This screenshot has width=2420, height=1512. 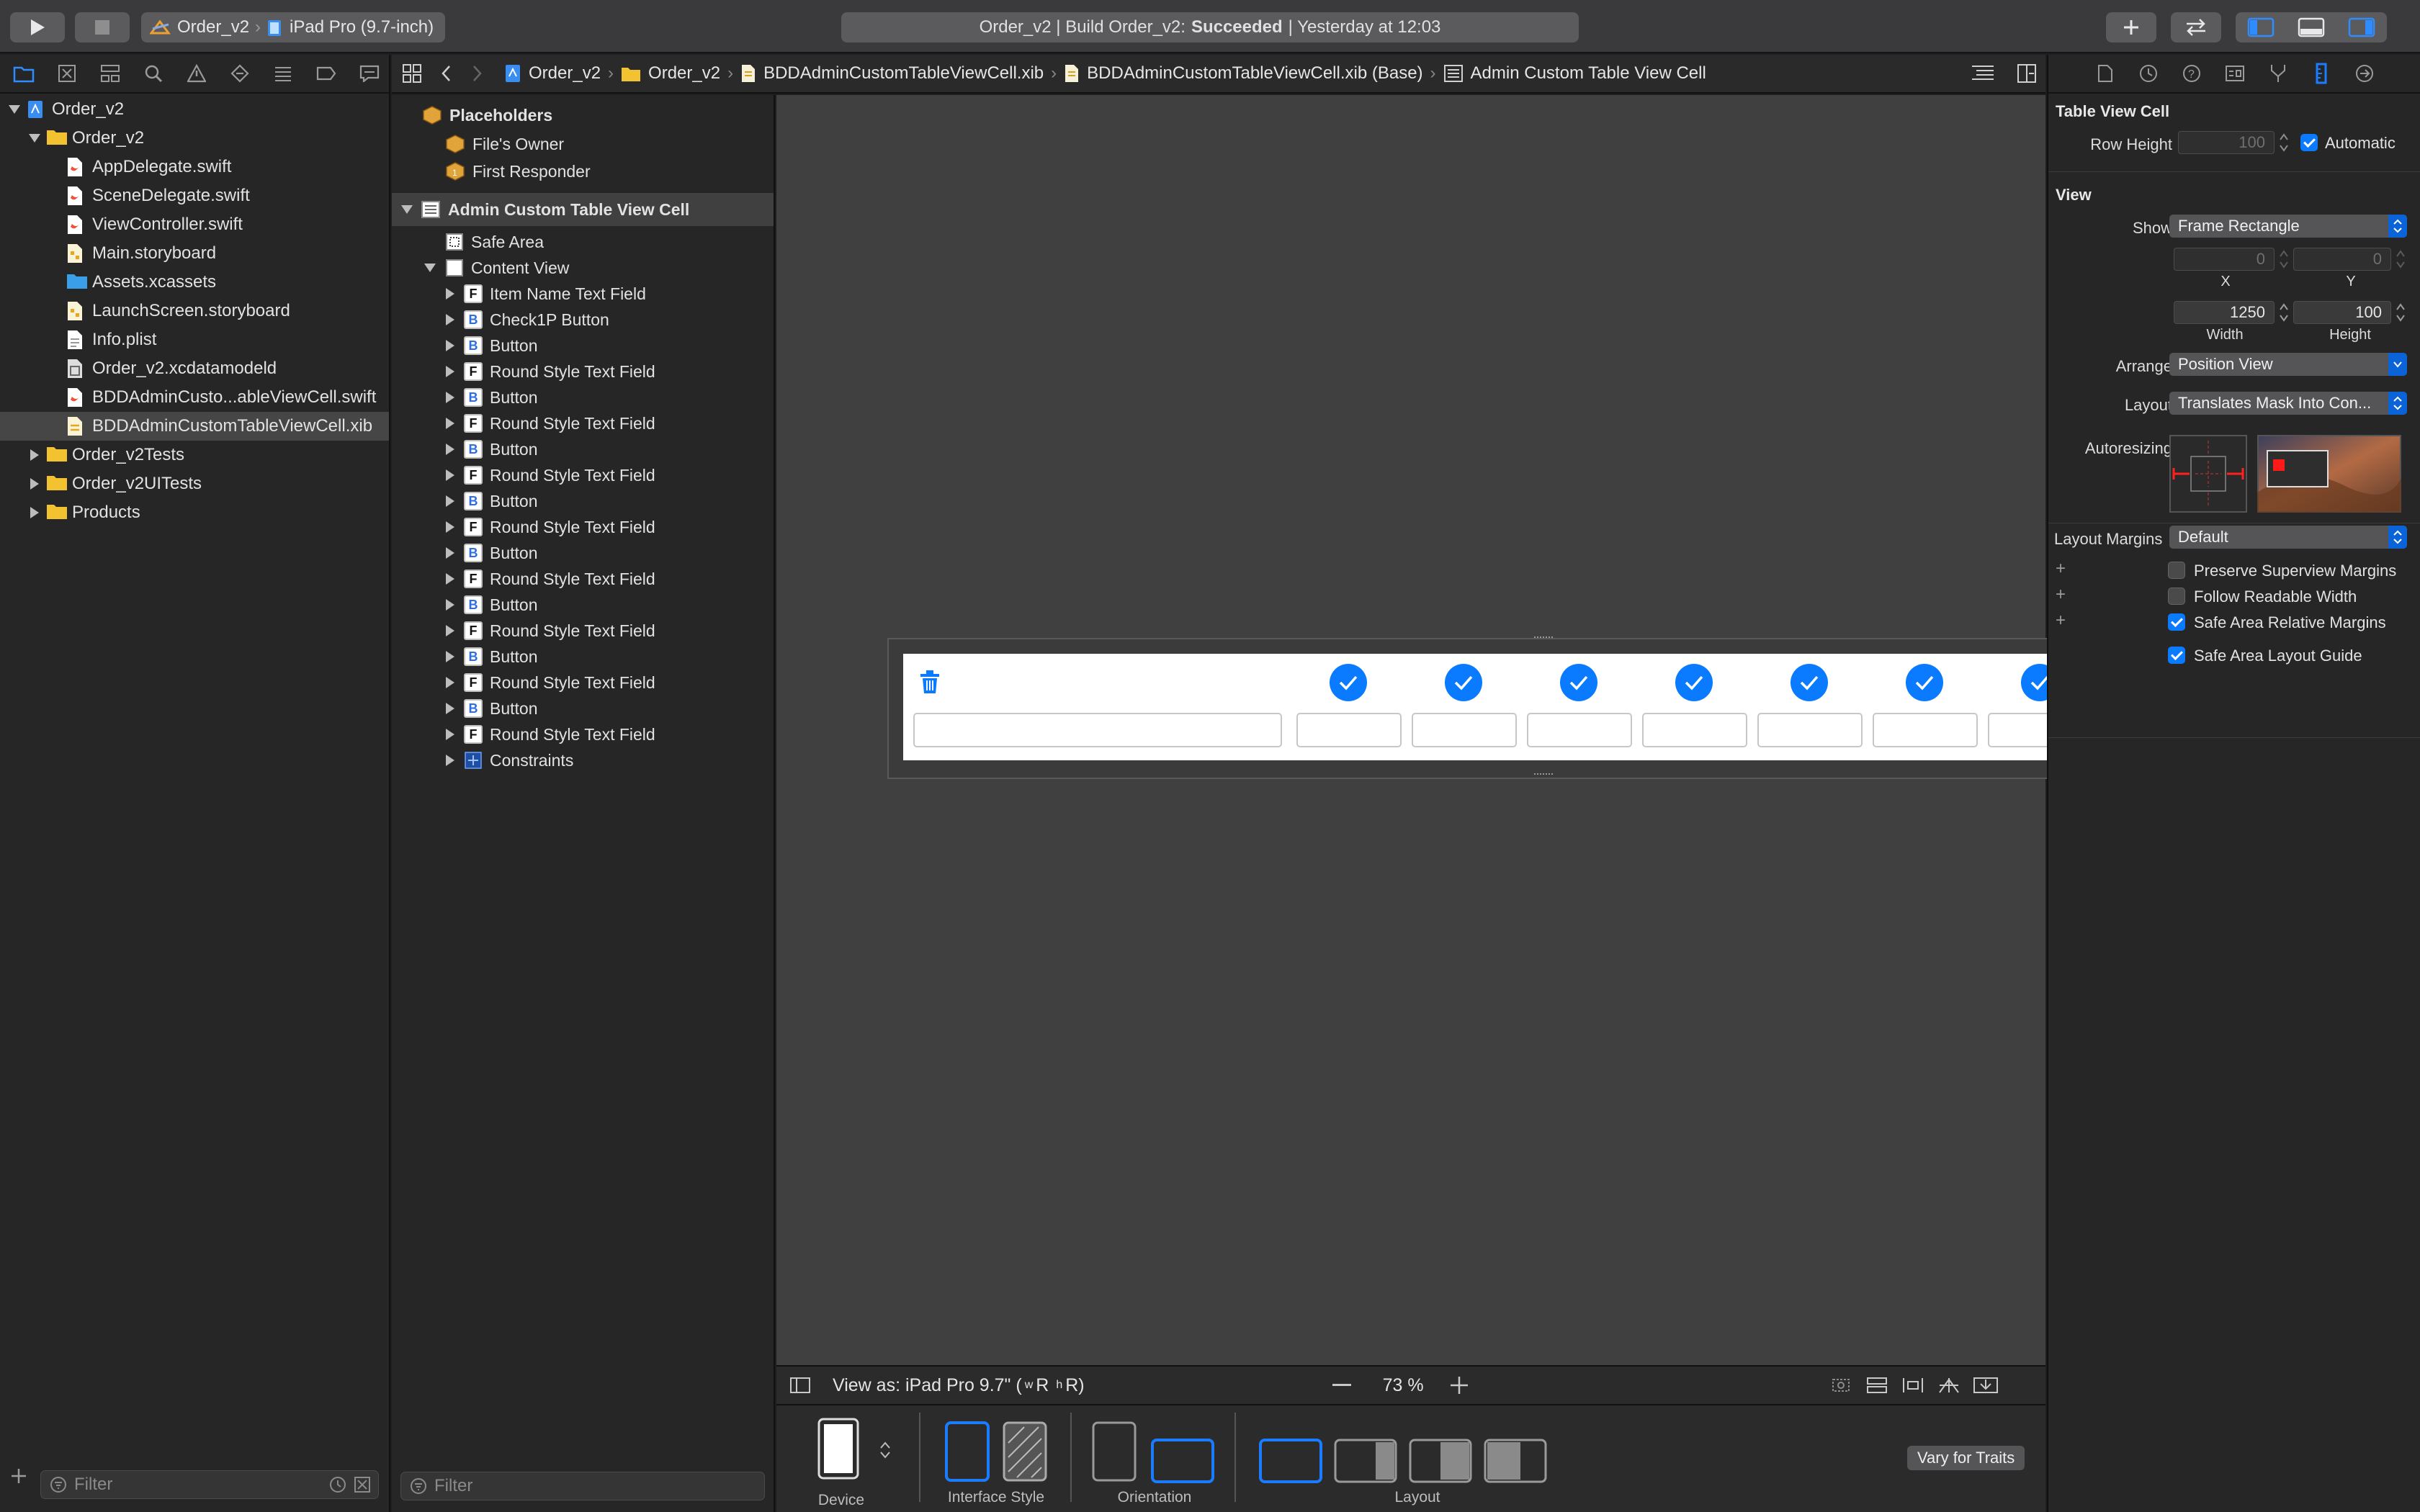 What do you see at coordinates (194, 339) in the screenshot?
I see `navigator-item: Info.plist` at bounding box center [194, 339].